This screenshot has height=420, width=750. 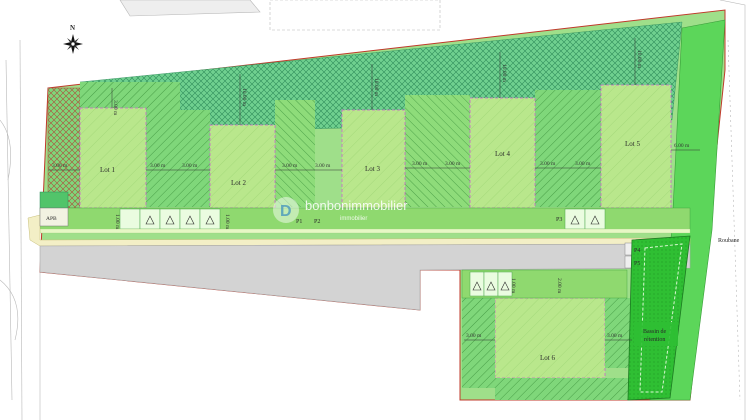 What do you see at coordinates (682, 146) in the screenshot?
I see `dim-lot5-east: 6.00 m` at bounding box center [682, 146].